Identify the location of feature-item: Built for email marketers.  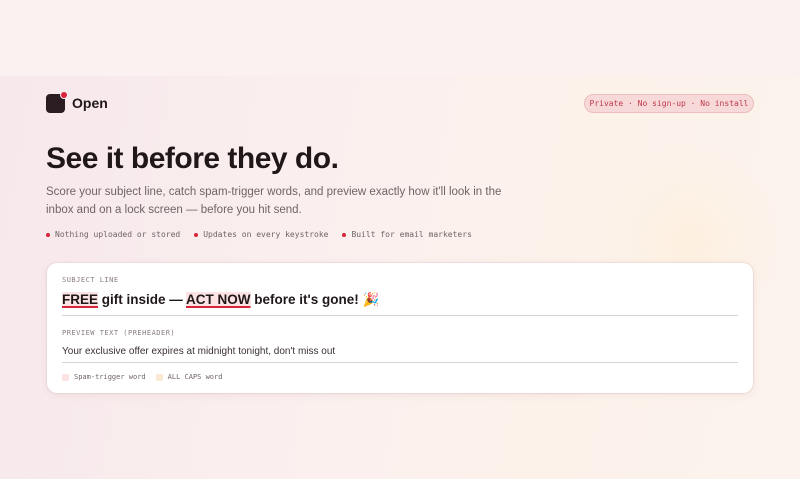
(407, 234).